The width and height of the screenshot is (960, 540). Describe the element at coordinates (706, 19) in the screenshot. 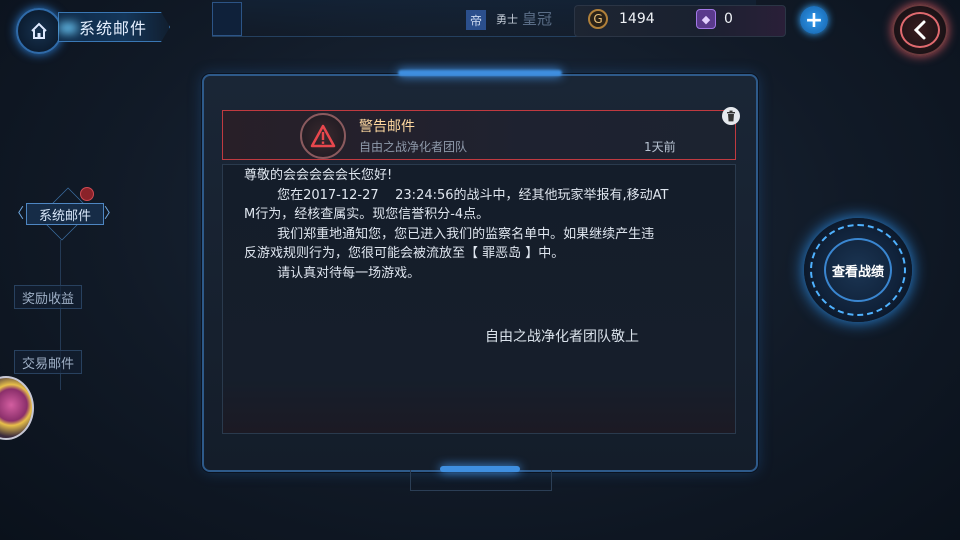

I see `gem-icon: ◆` at that location.